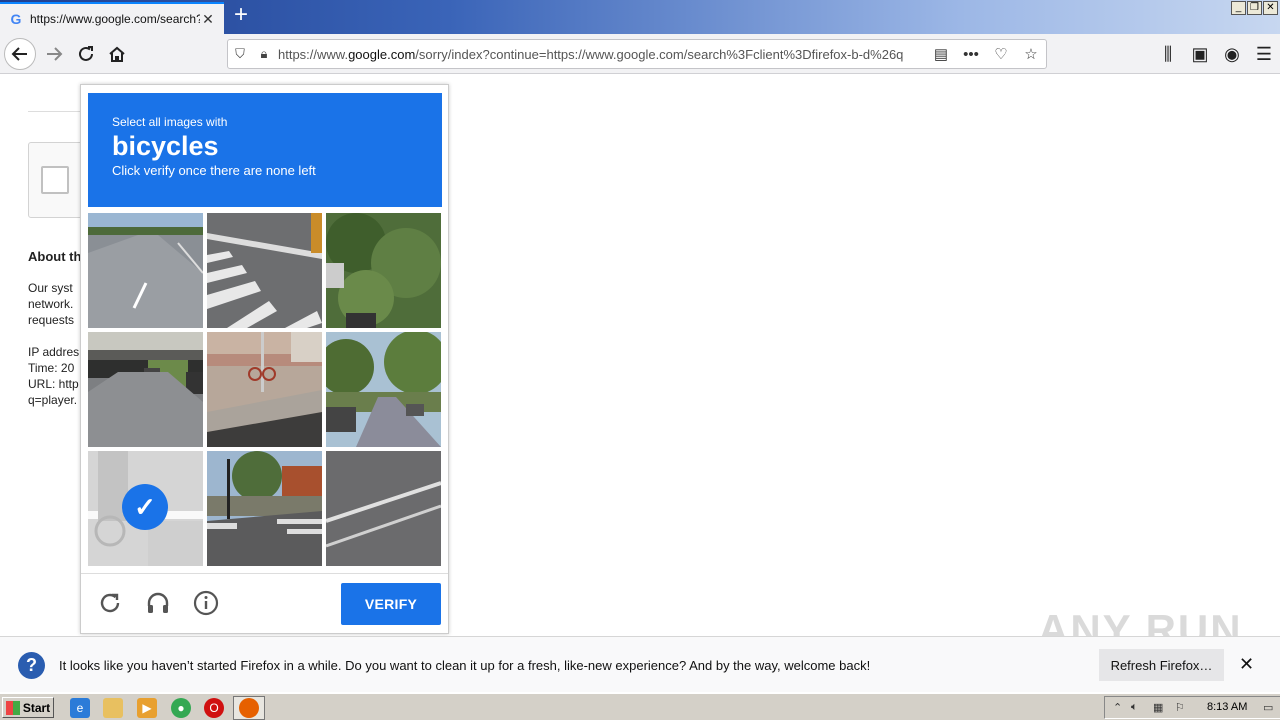 This screenshot has width=1280, height=720. I want to click on lock-icon: 🔒︎, so click(264, 54).